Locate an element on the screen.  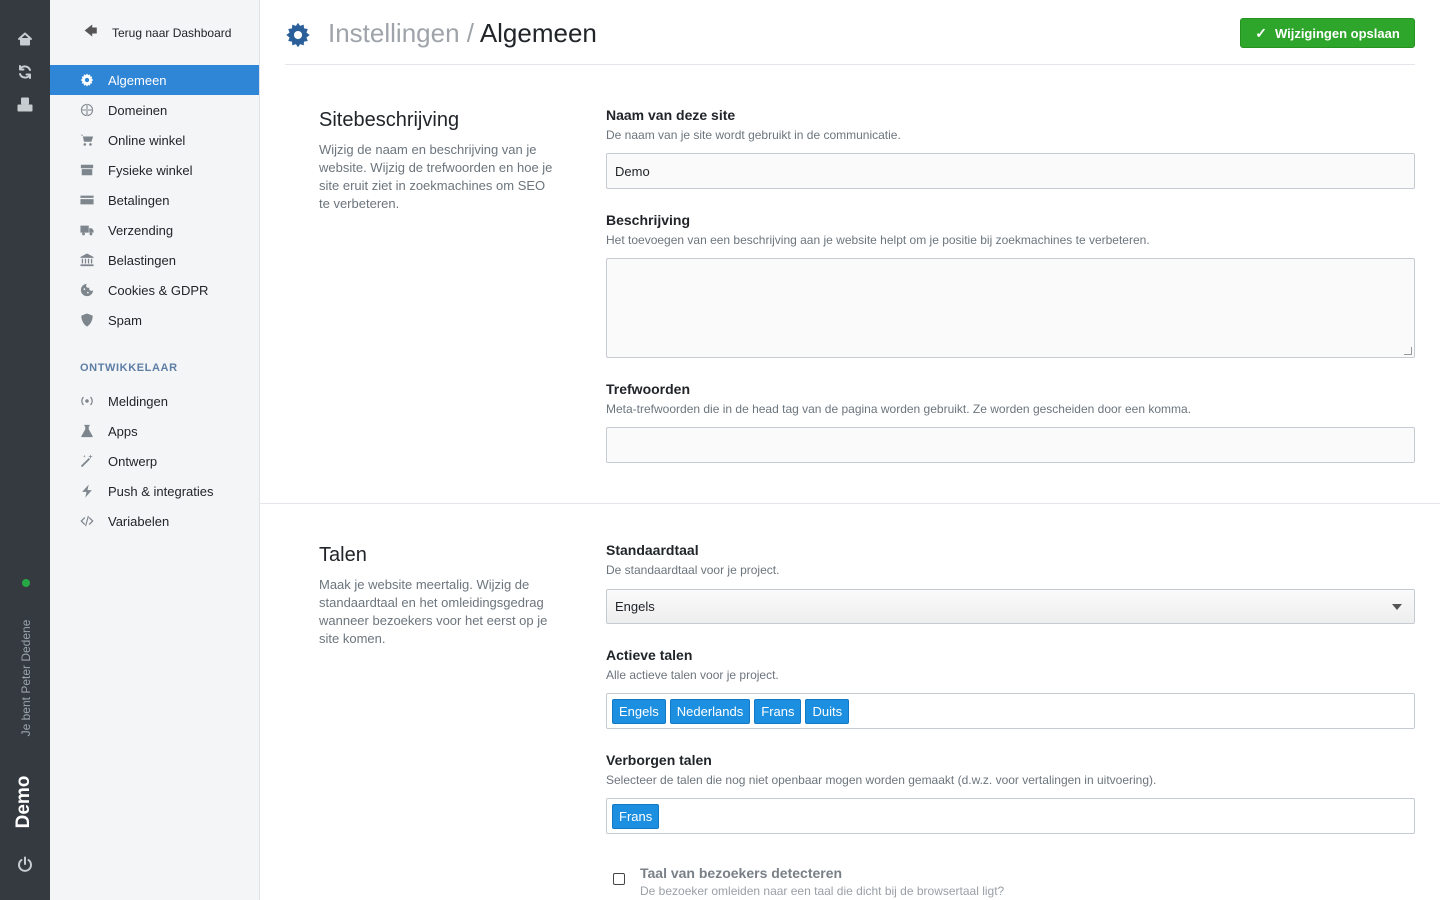
description-label: Beschrijving is located at coordinates (648, 220).